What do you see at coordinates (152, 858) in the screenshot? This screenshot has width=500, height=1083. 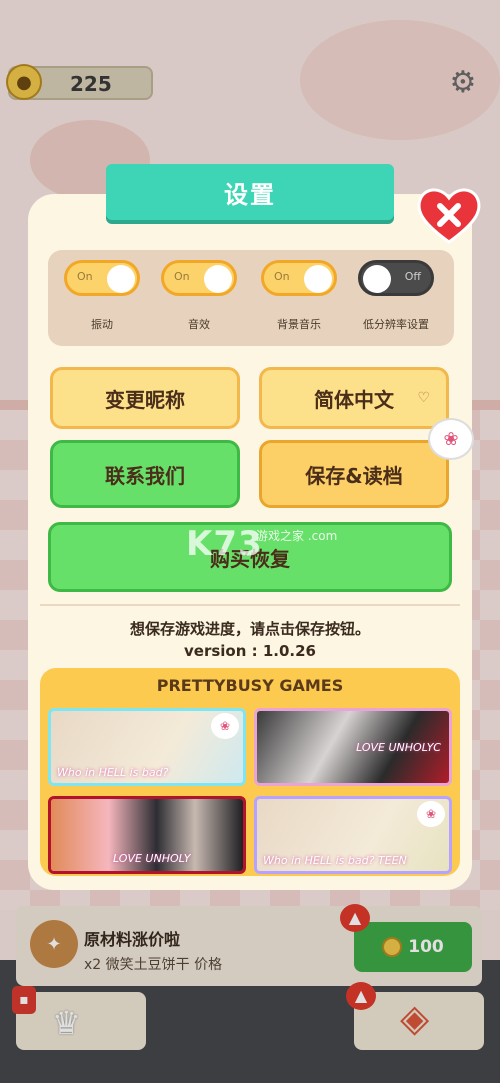 I see `game-title: LOVE UNHOLY` at bounding box center [152, 858].